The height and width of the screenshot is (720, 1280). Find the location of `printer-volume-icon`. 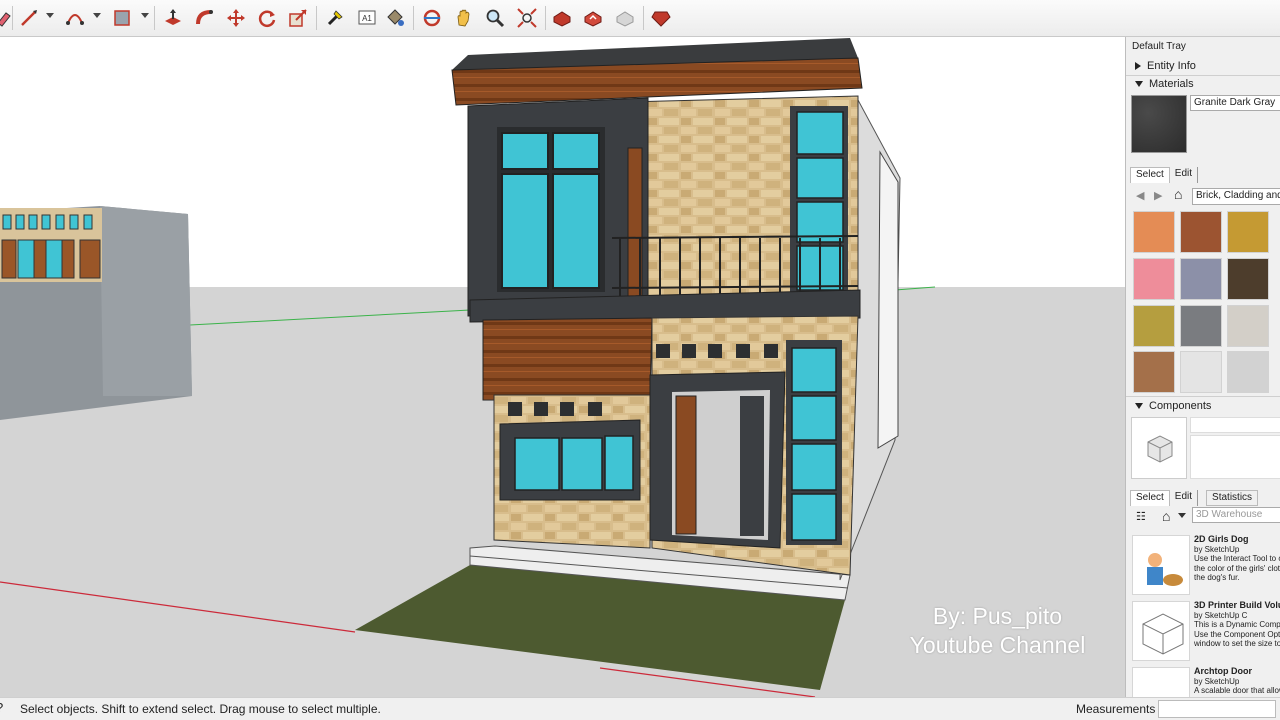

printer-volume-icon is located at coordinates (1163, 634).